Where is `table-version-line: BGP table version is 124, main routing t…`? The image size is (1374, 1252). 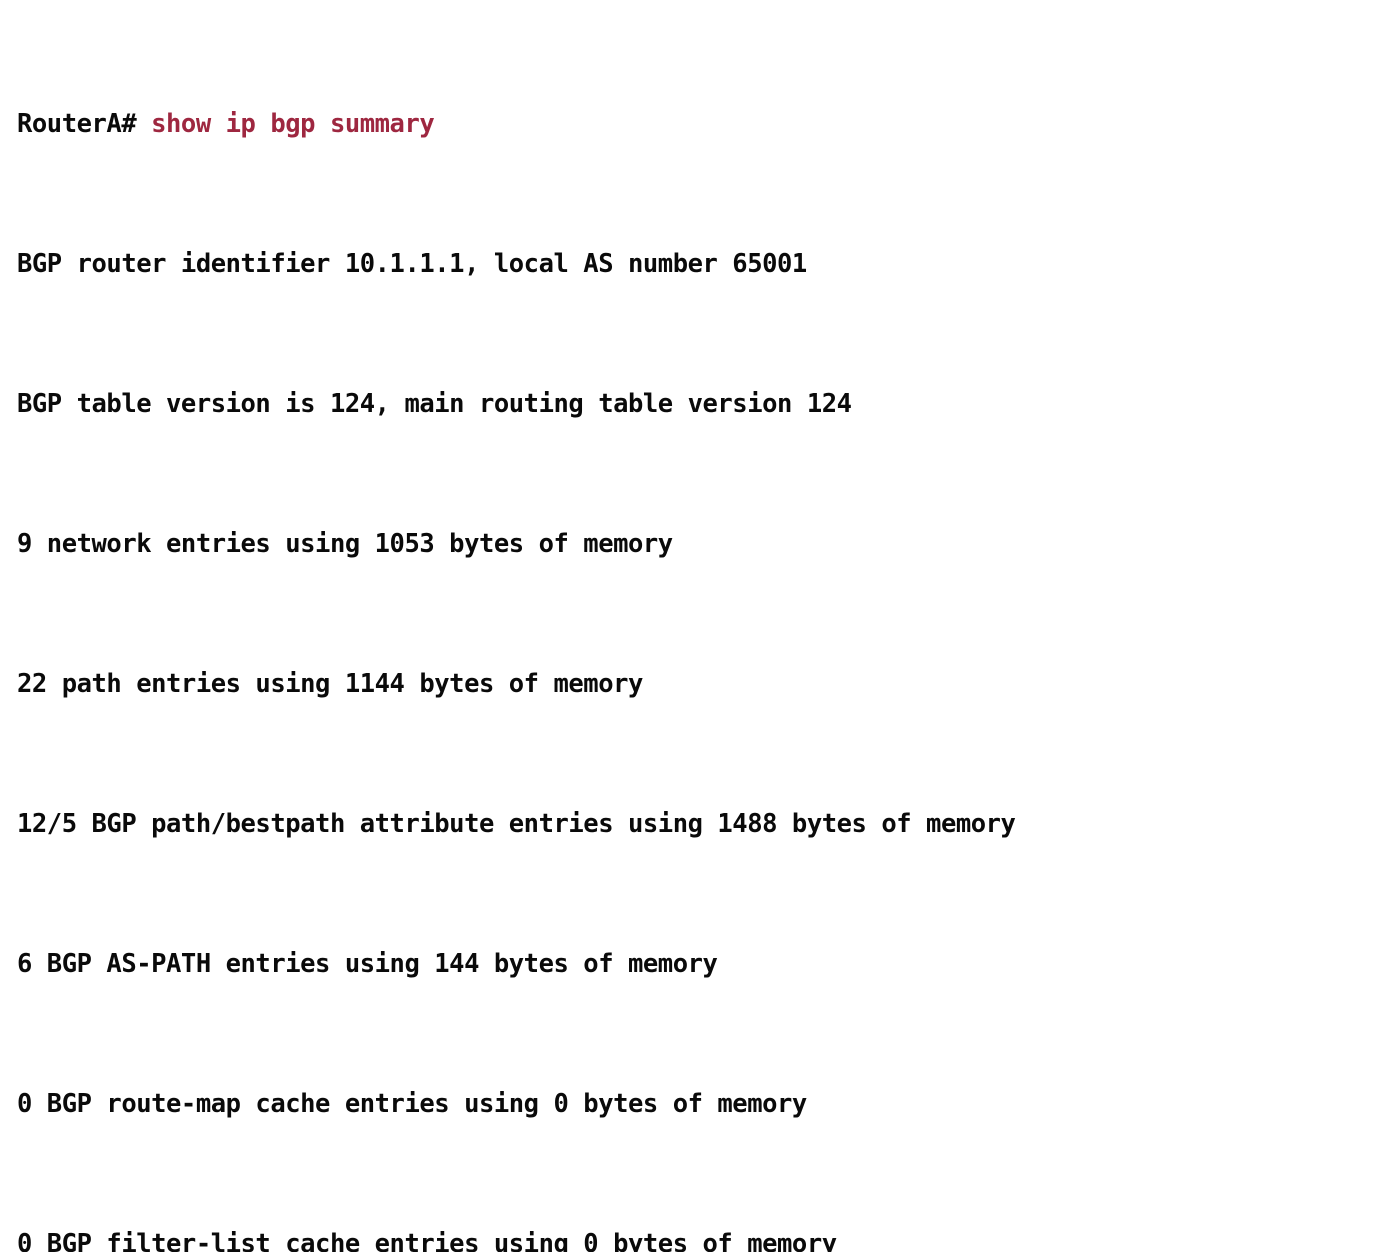 table-version-line: BGP table version is 124, main routing t… is located at coordinates (434, 404).